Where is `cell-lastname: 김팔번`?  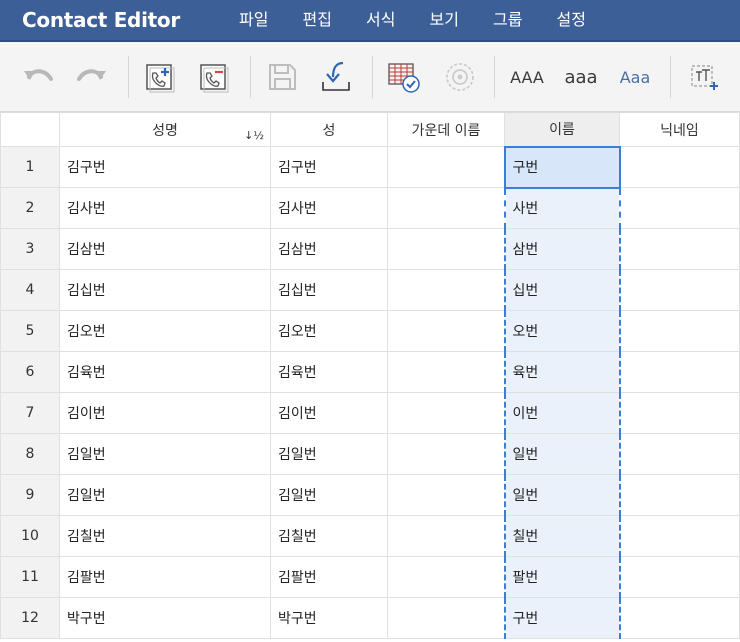
cell-lastname: 김팔번 is located at coordinates (329, 577).